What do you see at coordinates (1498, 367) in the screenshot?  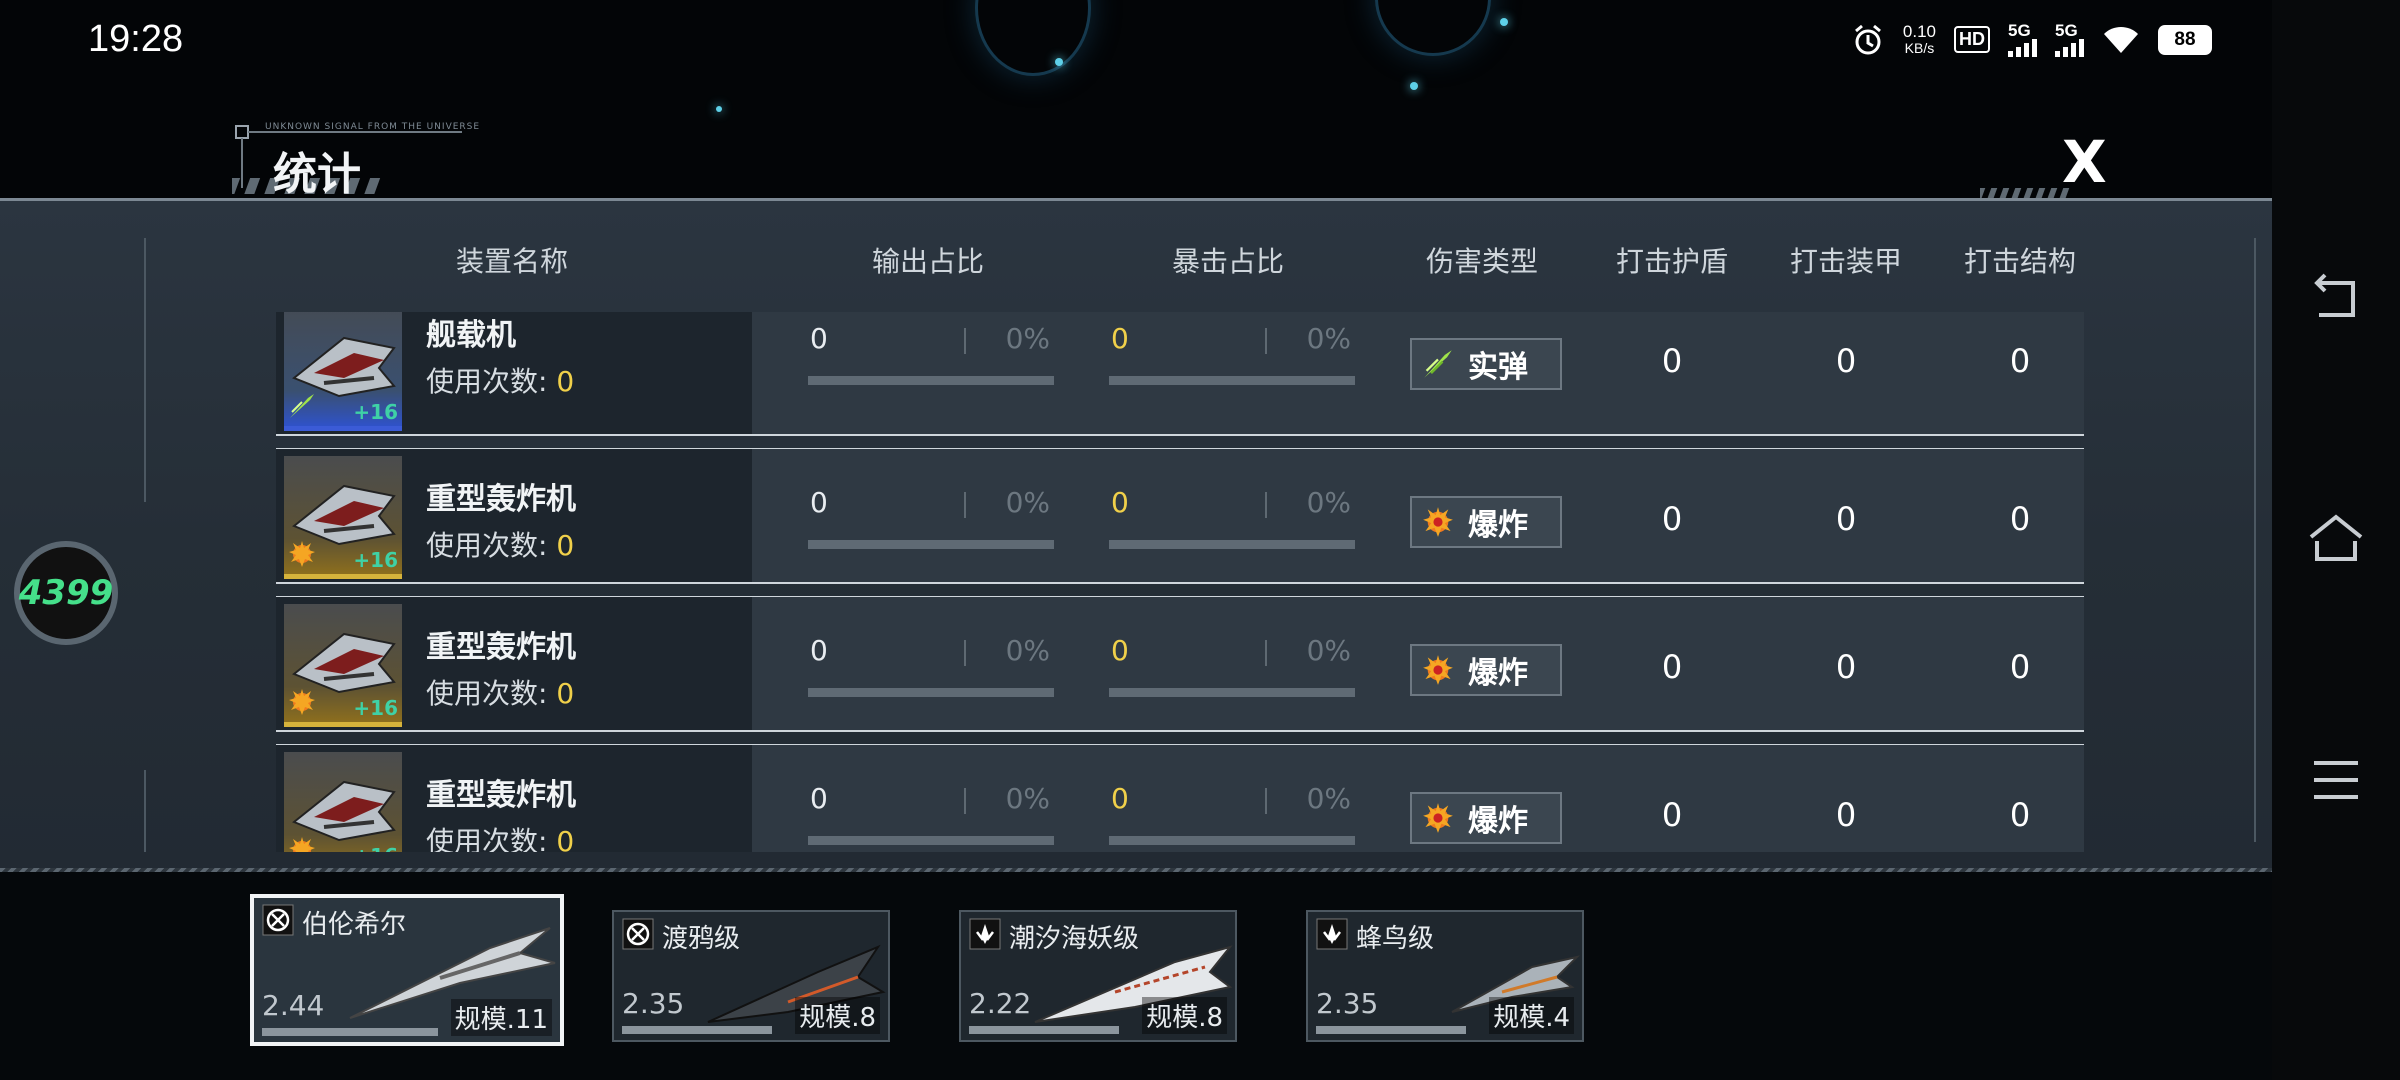 I see `damage-type-label: 实弹` at bounding box center [1498, 367].